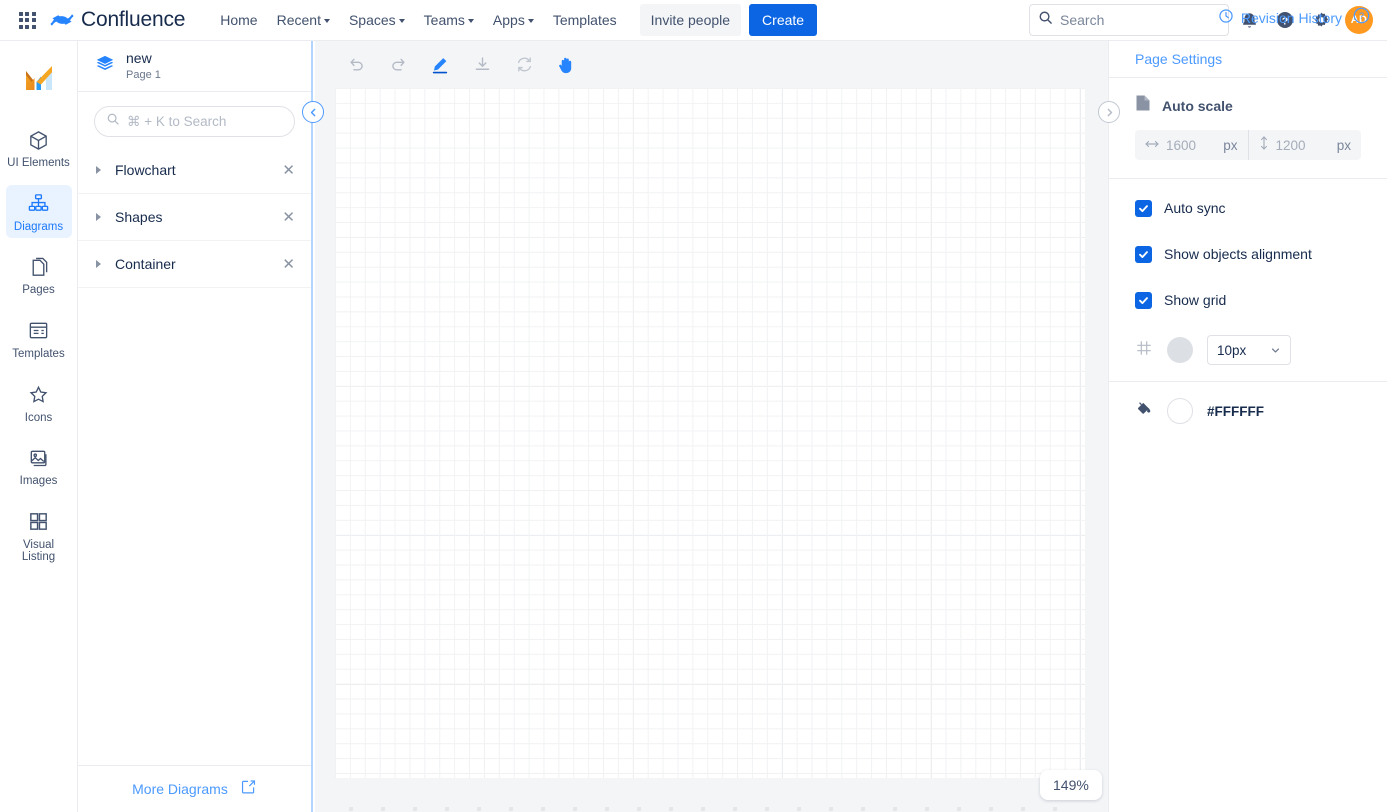 Image resolution: width=1387 pixels, height=812 pixels. What do you see at coordinates (27, 20) in the screenshot?
I see `app-switcher-icon` at bounding box center [27, 20].